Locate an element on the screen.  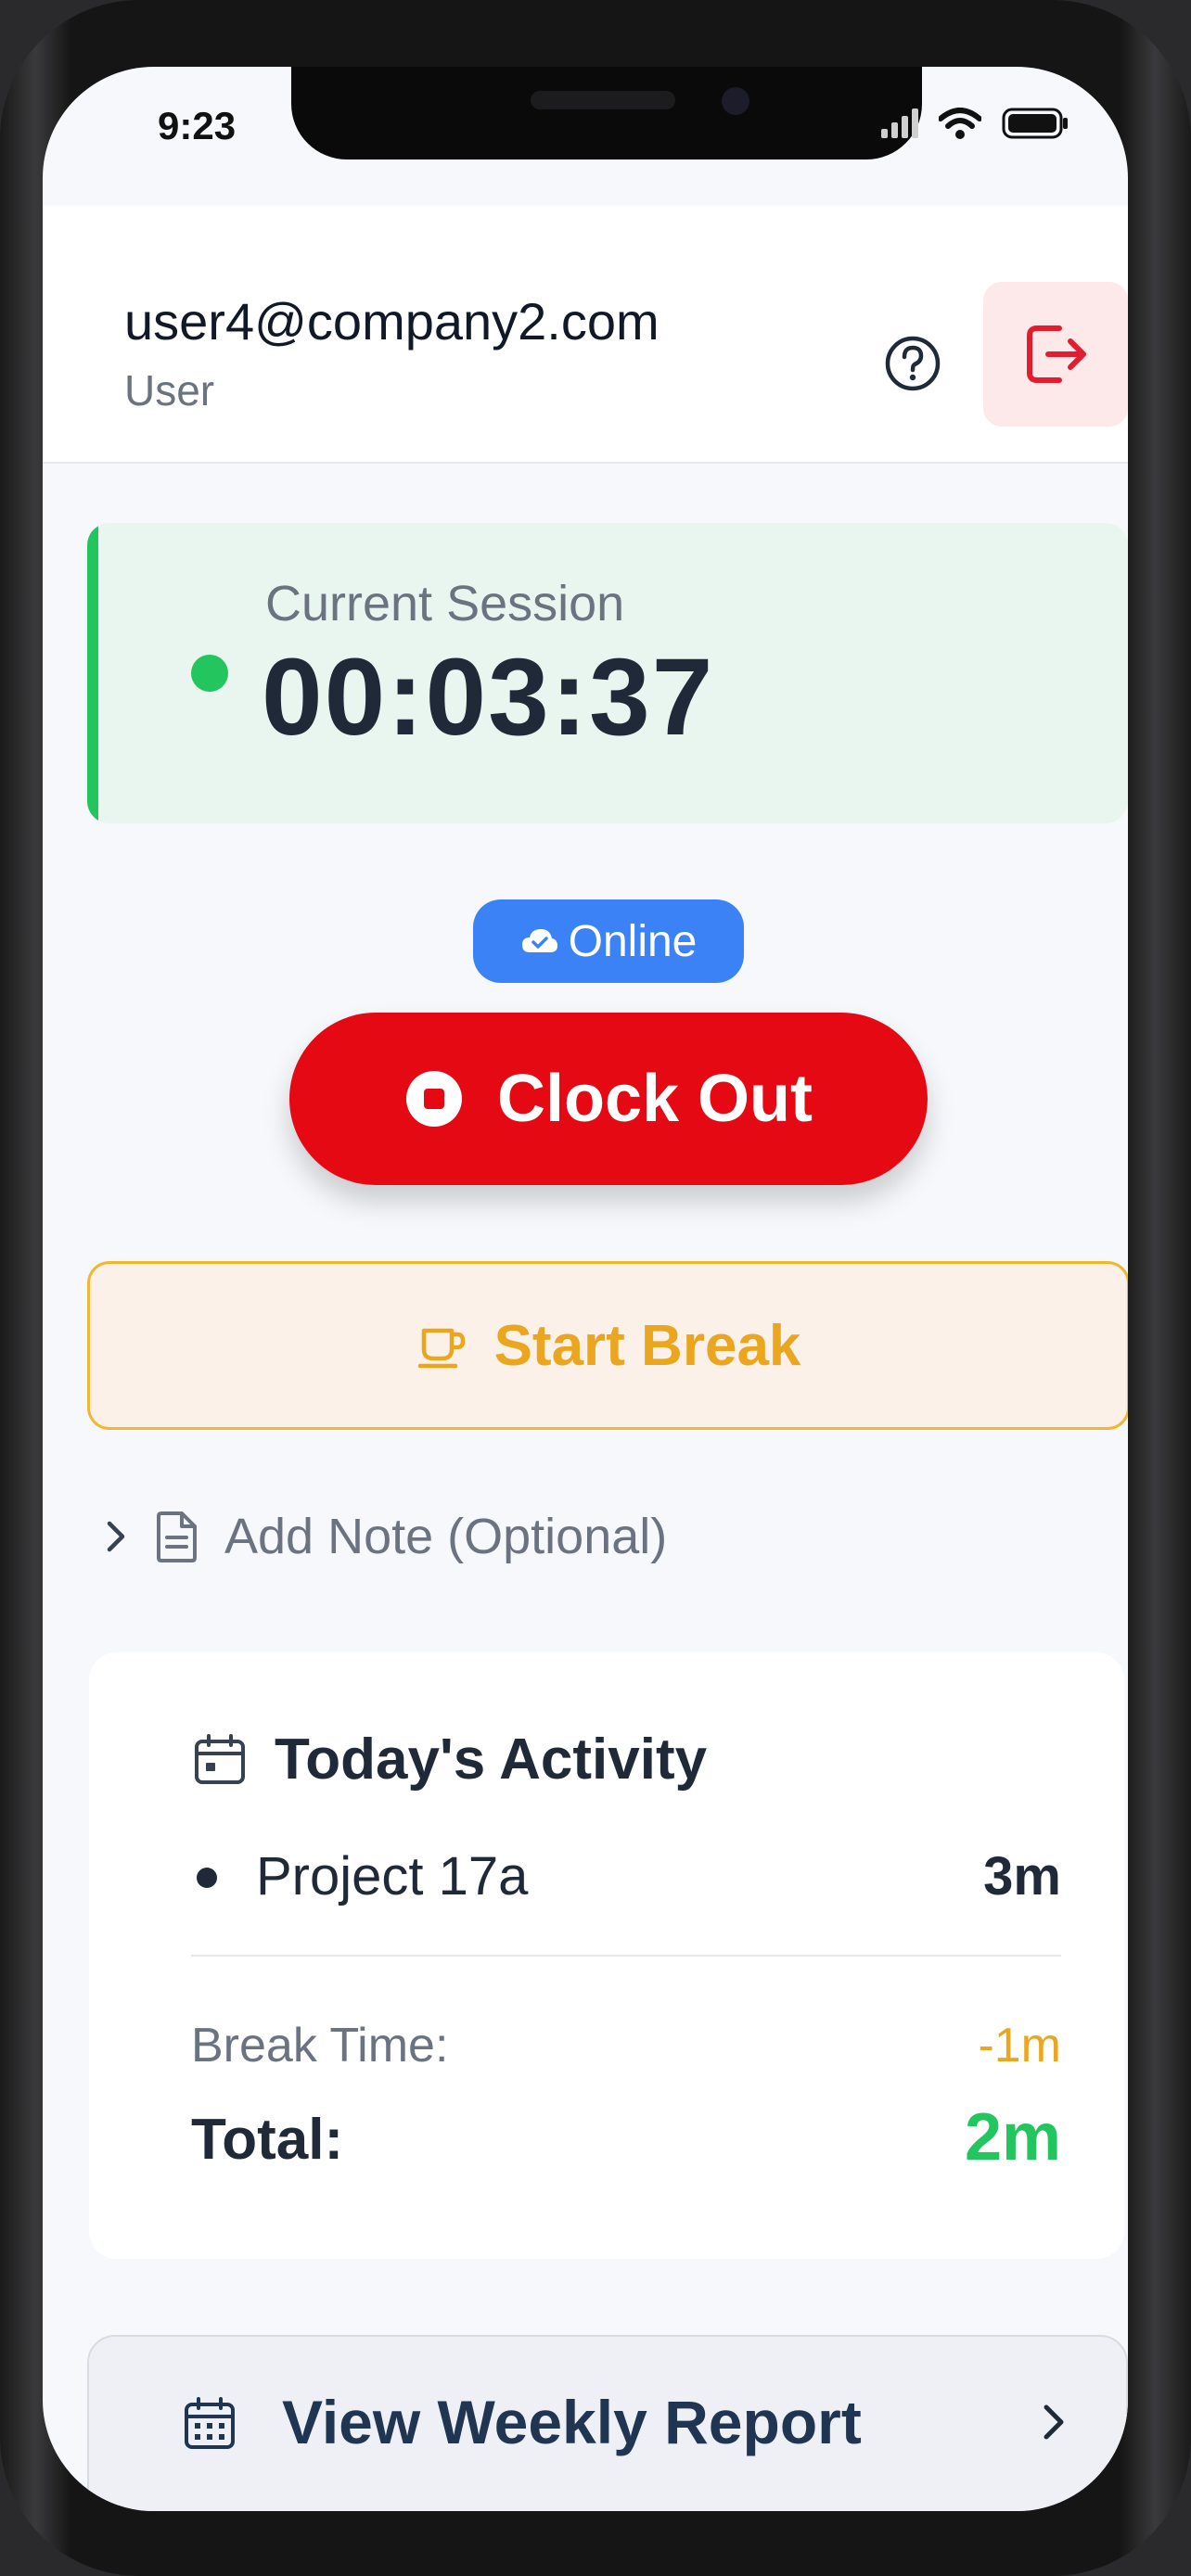
weekly-report-label: View Weekly Report is located at coordinates (572, 2422).